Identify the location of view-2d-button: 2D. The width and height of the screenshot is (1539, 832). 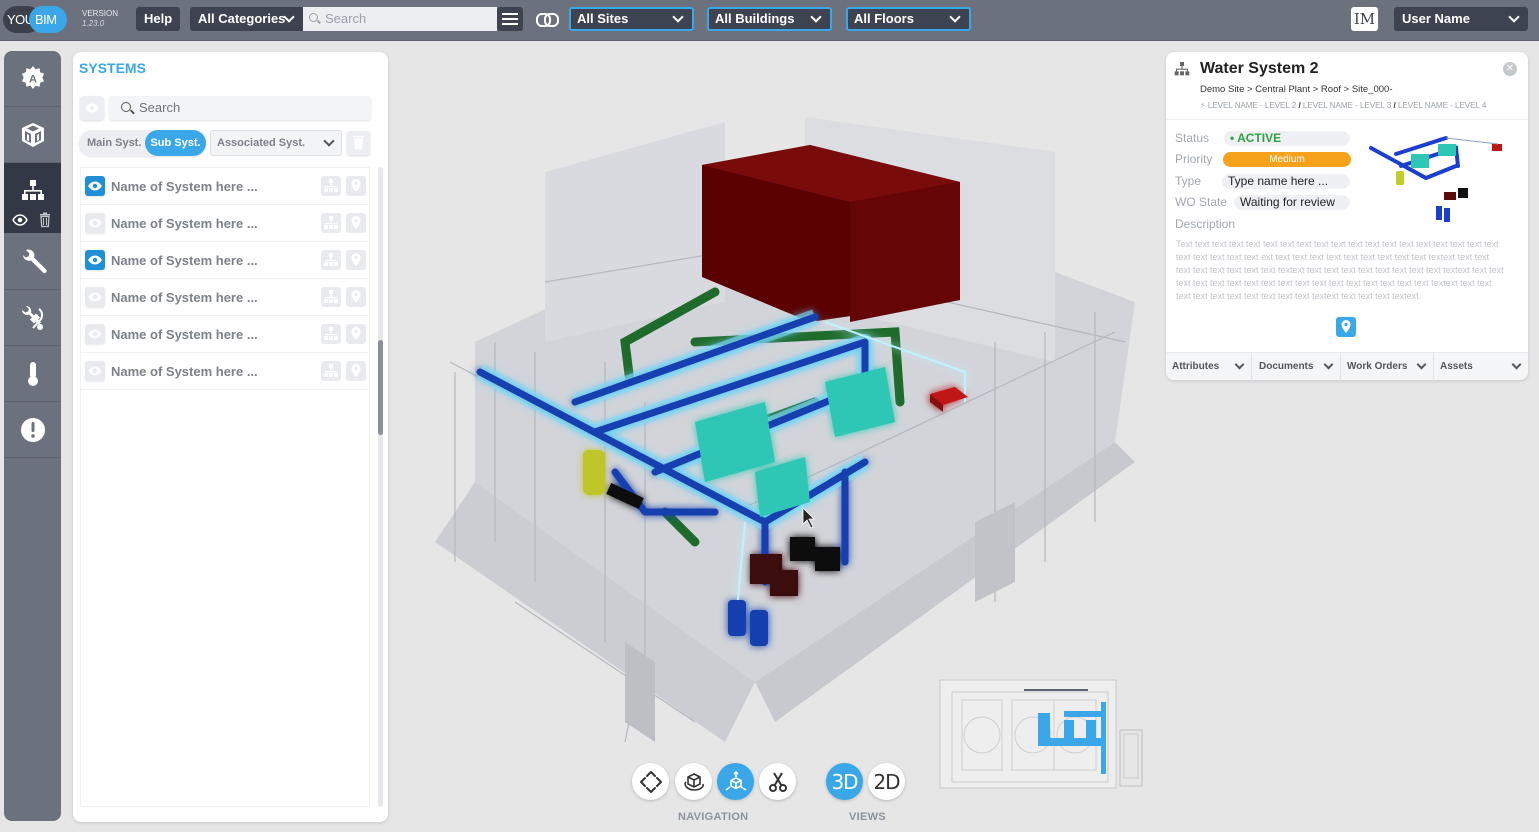
(886, 781).